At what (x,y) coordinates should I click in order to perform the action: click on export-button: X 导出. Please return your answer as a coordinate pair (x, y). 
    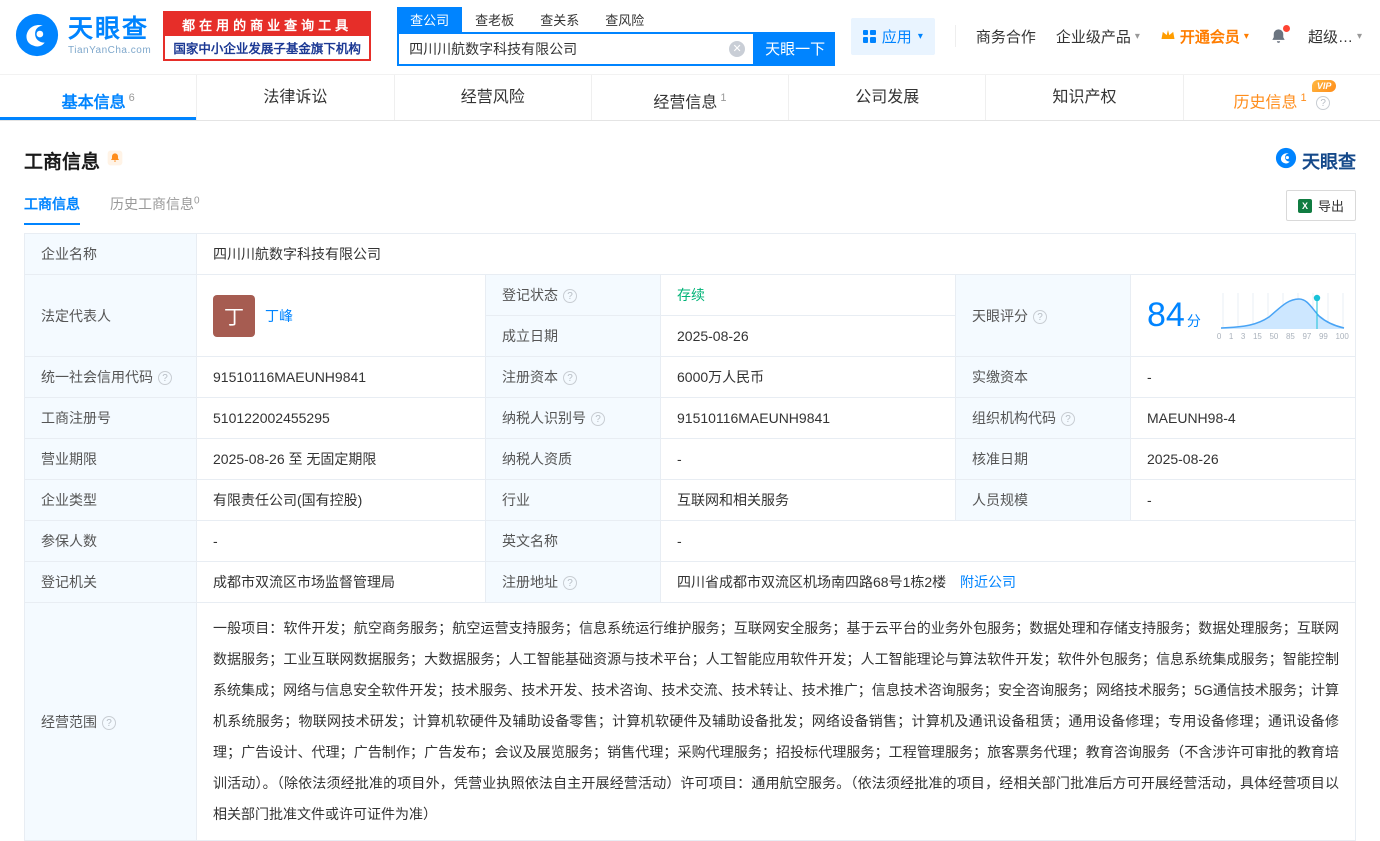
    Looking at the image, I should click on (1320, 205).